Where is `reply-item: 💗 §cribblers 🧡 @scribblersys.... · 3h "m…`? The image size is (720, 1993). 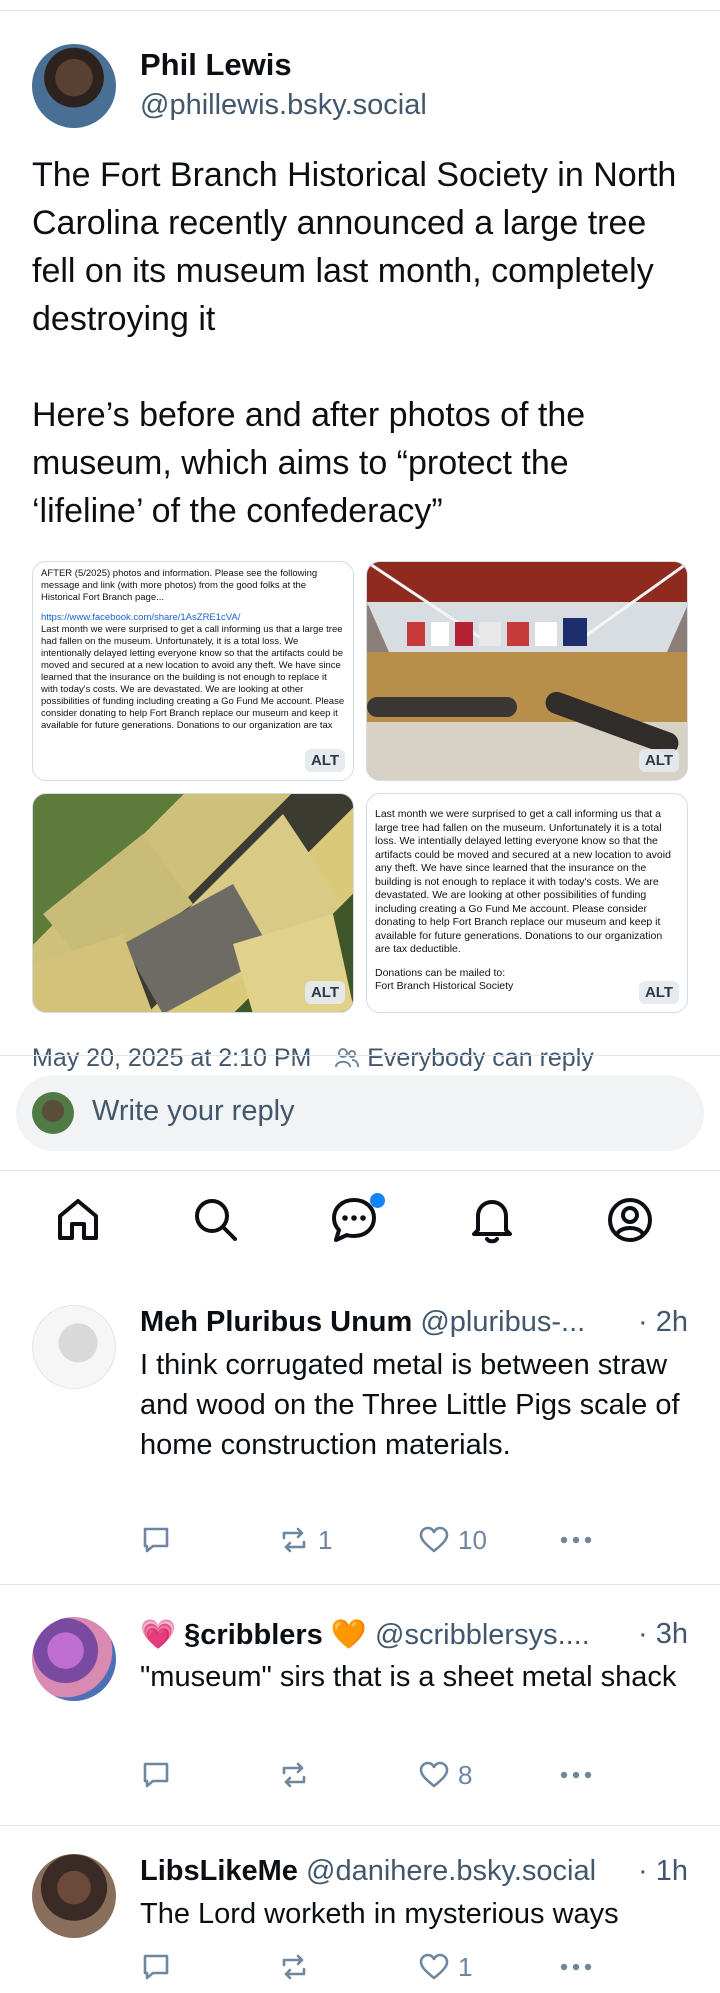 reply-item: 💗 §cribblers 🧡 @scribblersys.... · 3h "m… is located at coordinates (360, 1705).